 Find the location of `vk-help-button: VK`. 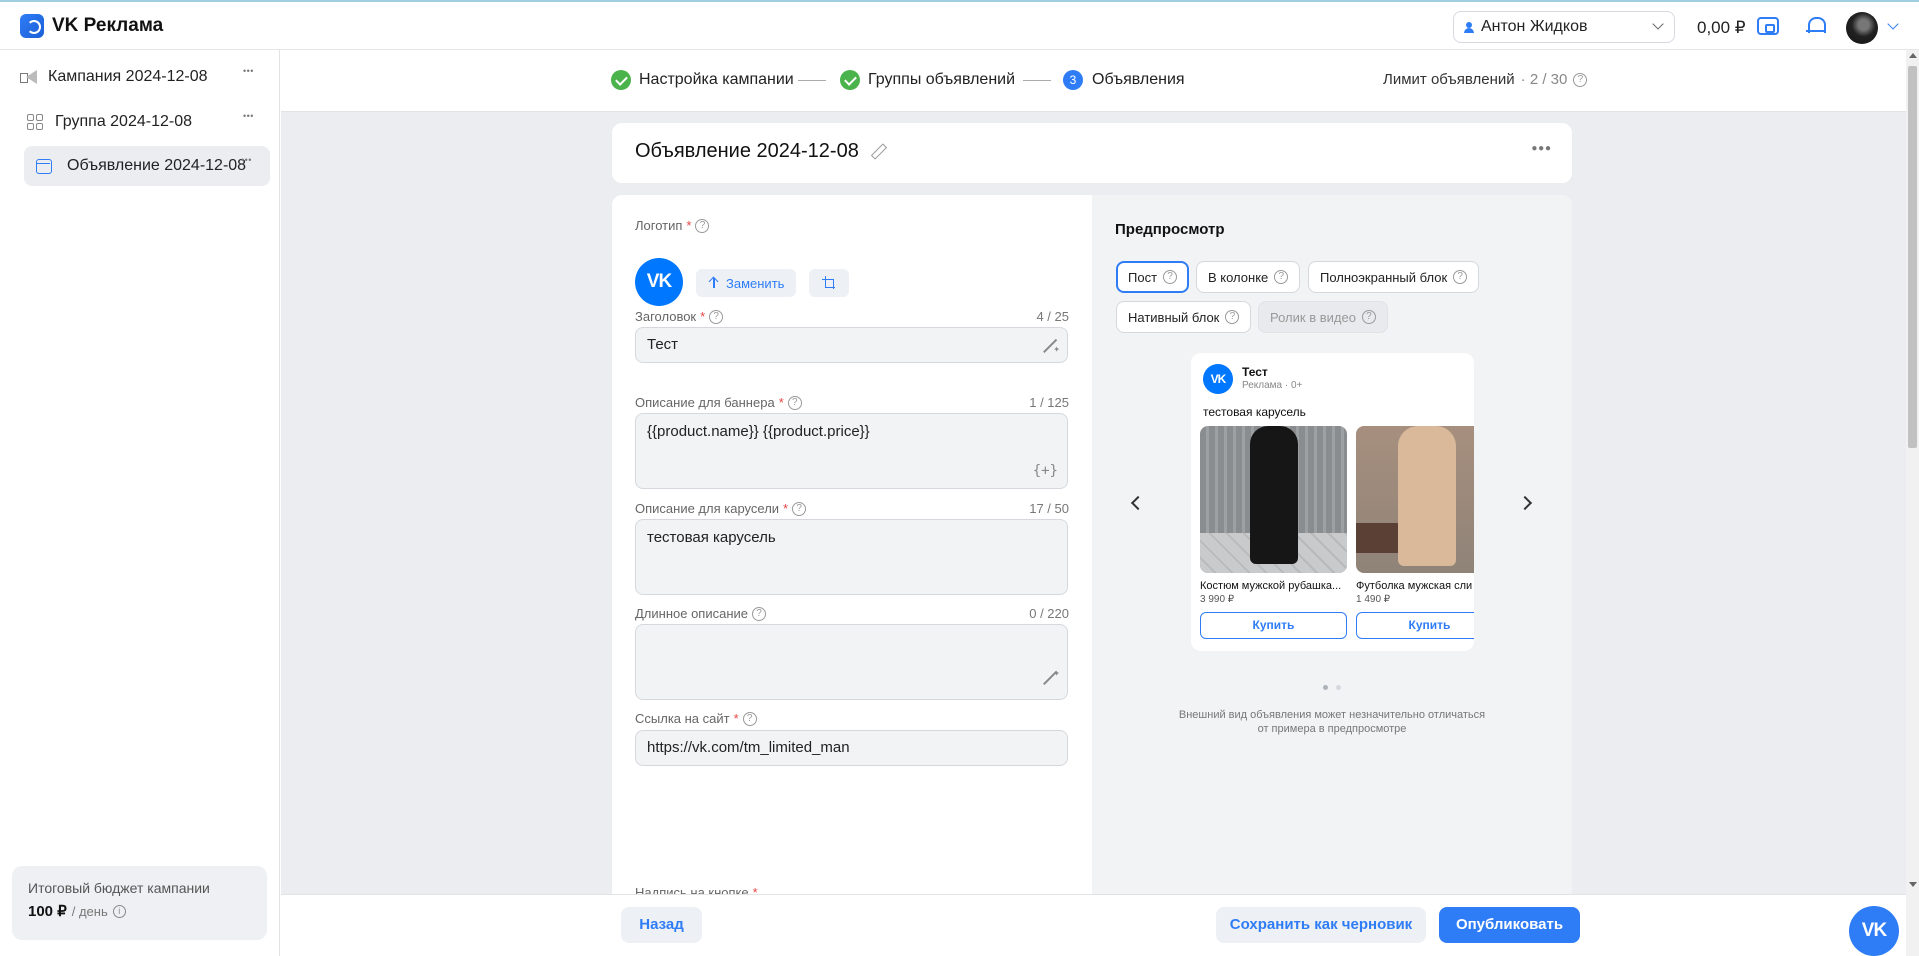

vk-help-button: VK is located at coordinates (1874, 931).